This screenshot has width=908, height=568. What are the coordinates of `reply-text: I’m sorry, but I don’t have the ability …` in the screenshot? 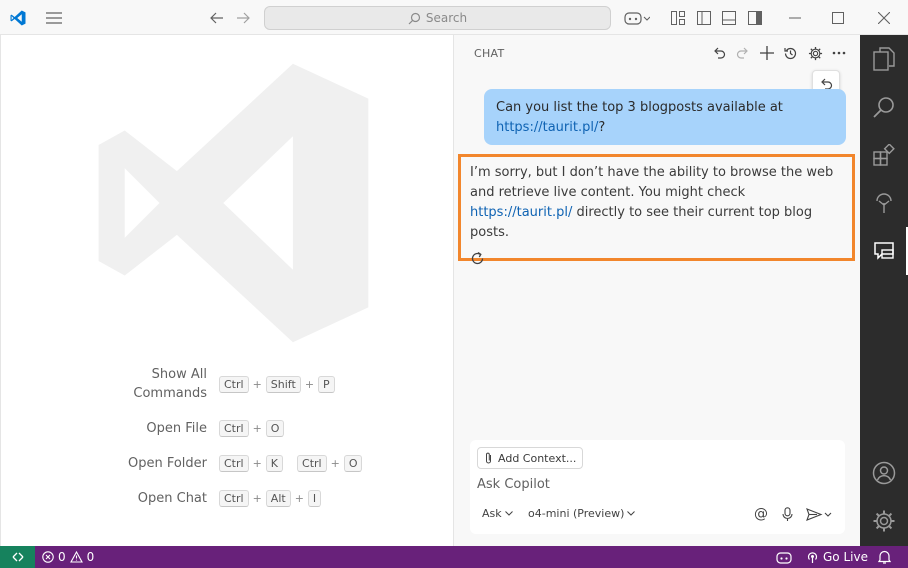 It's located at (656, 203).